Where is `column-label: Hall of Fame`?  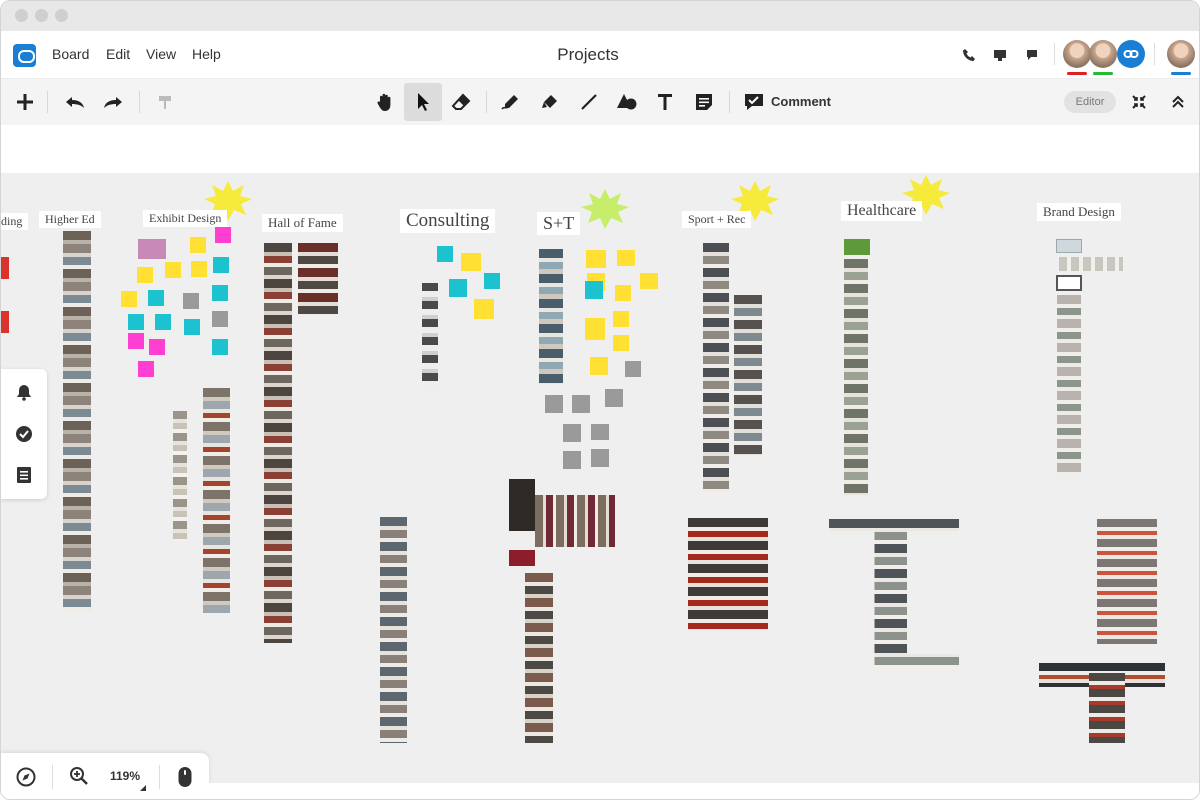 column-label: Hall of Fame is located at coordinates (302, 223).